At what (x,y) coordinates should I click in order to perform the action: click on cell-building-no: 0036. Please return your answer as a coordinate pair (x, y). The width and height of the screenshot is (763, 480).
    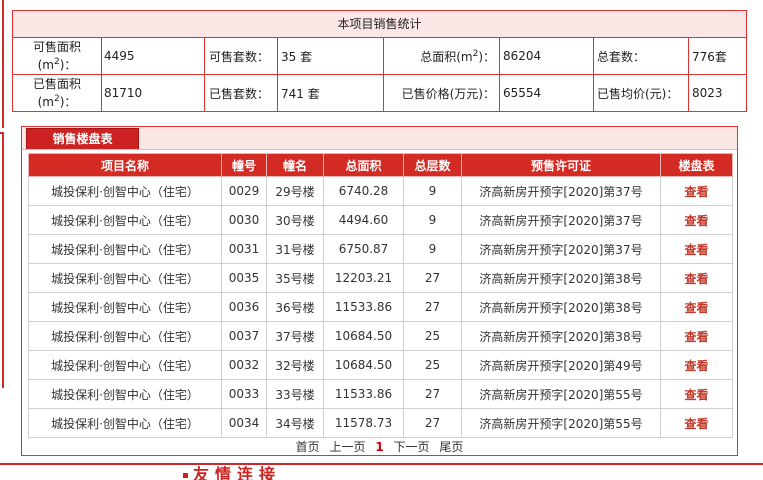
    Looking at the image, I should click on (244, 307).